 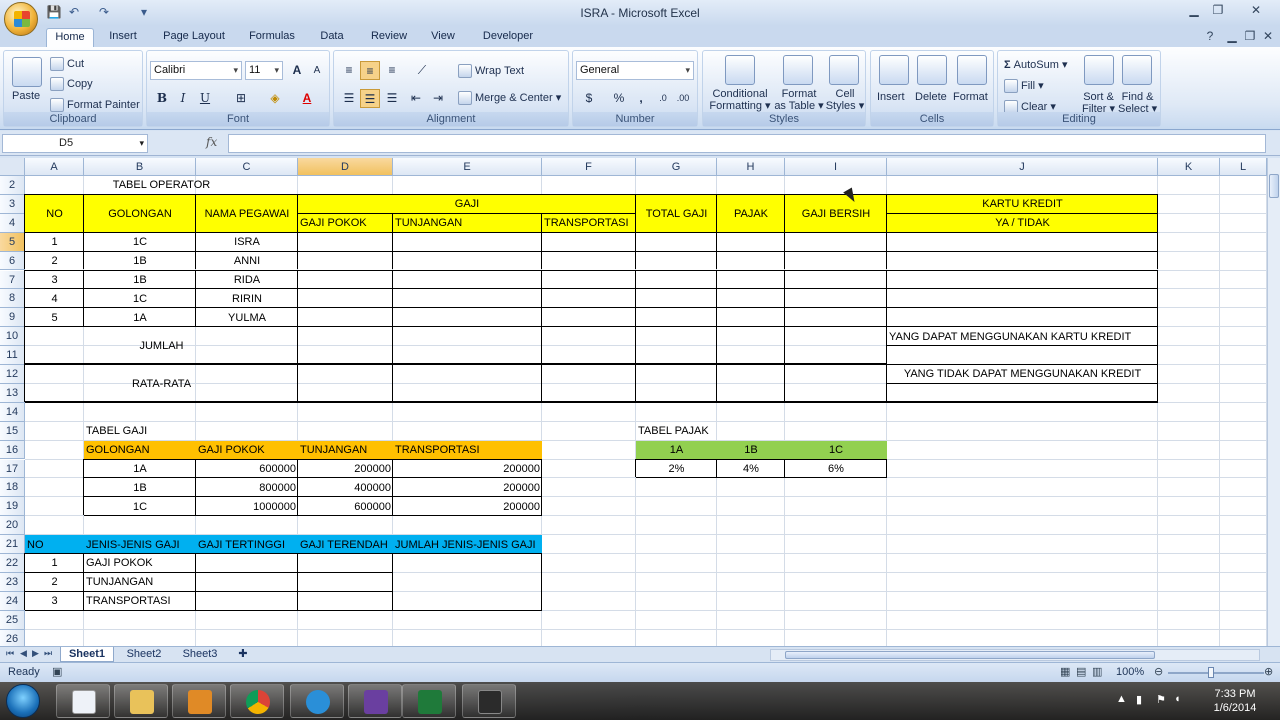 I want to click on select-all-corner, so click(x=12, y=167).